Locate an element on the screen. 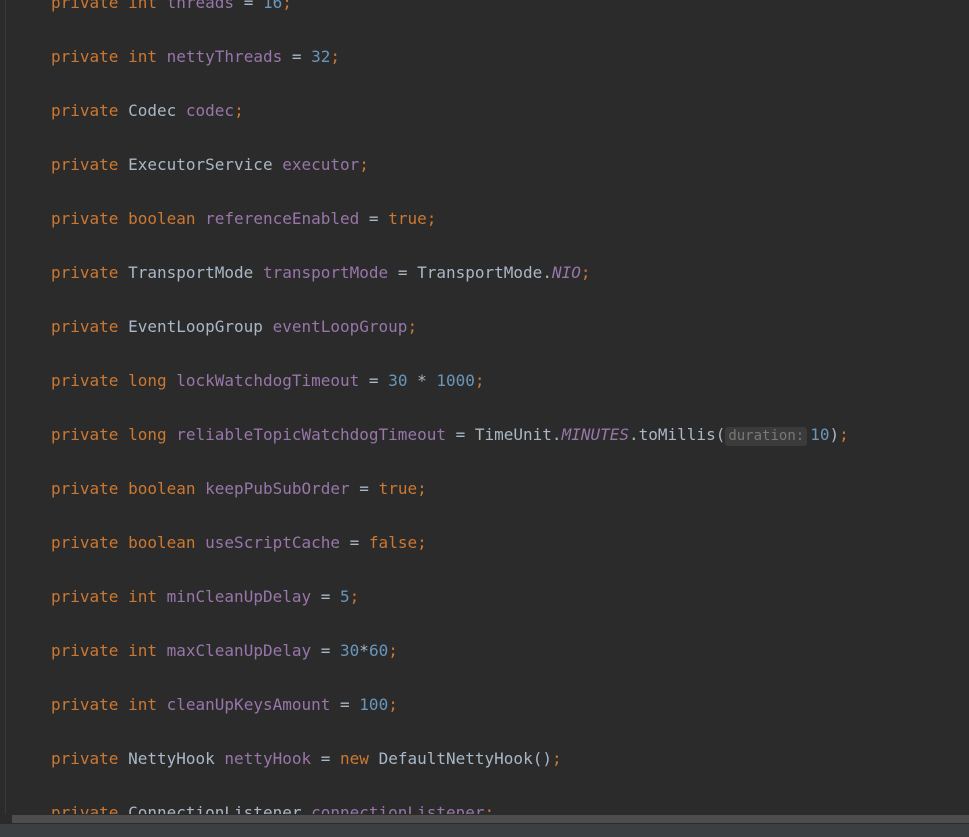 Image resolution: width=969 pixels, height=837 pixels. field-name: executor is located at coordinates (321, 164).